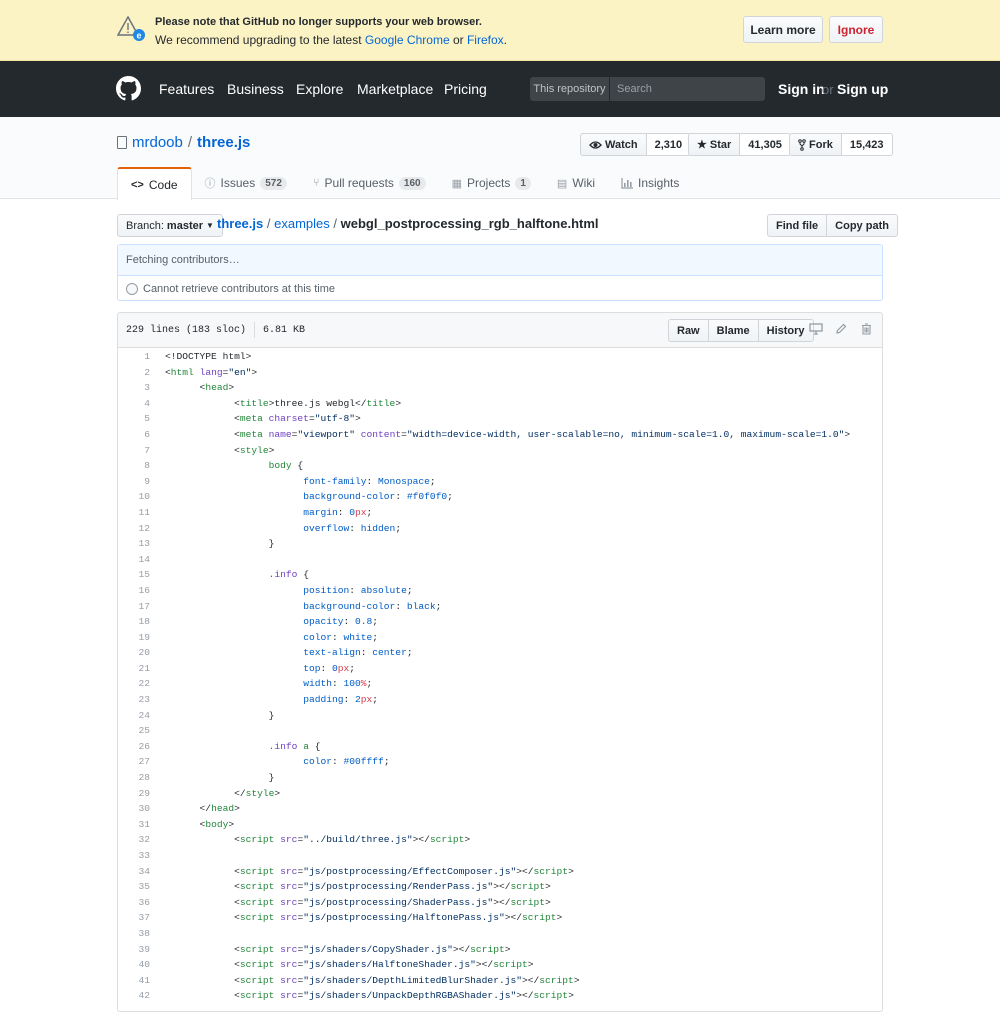 The image size is (1000, 1012). What do you see at coordinates (134, 638) in the screenshot?
I see `line-number: 19` at bounding box center [134, 638].